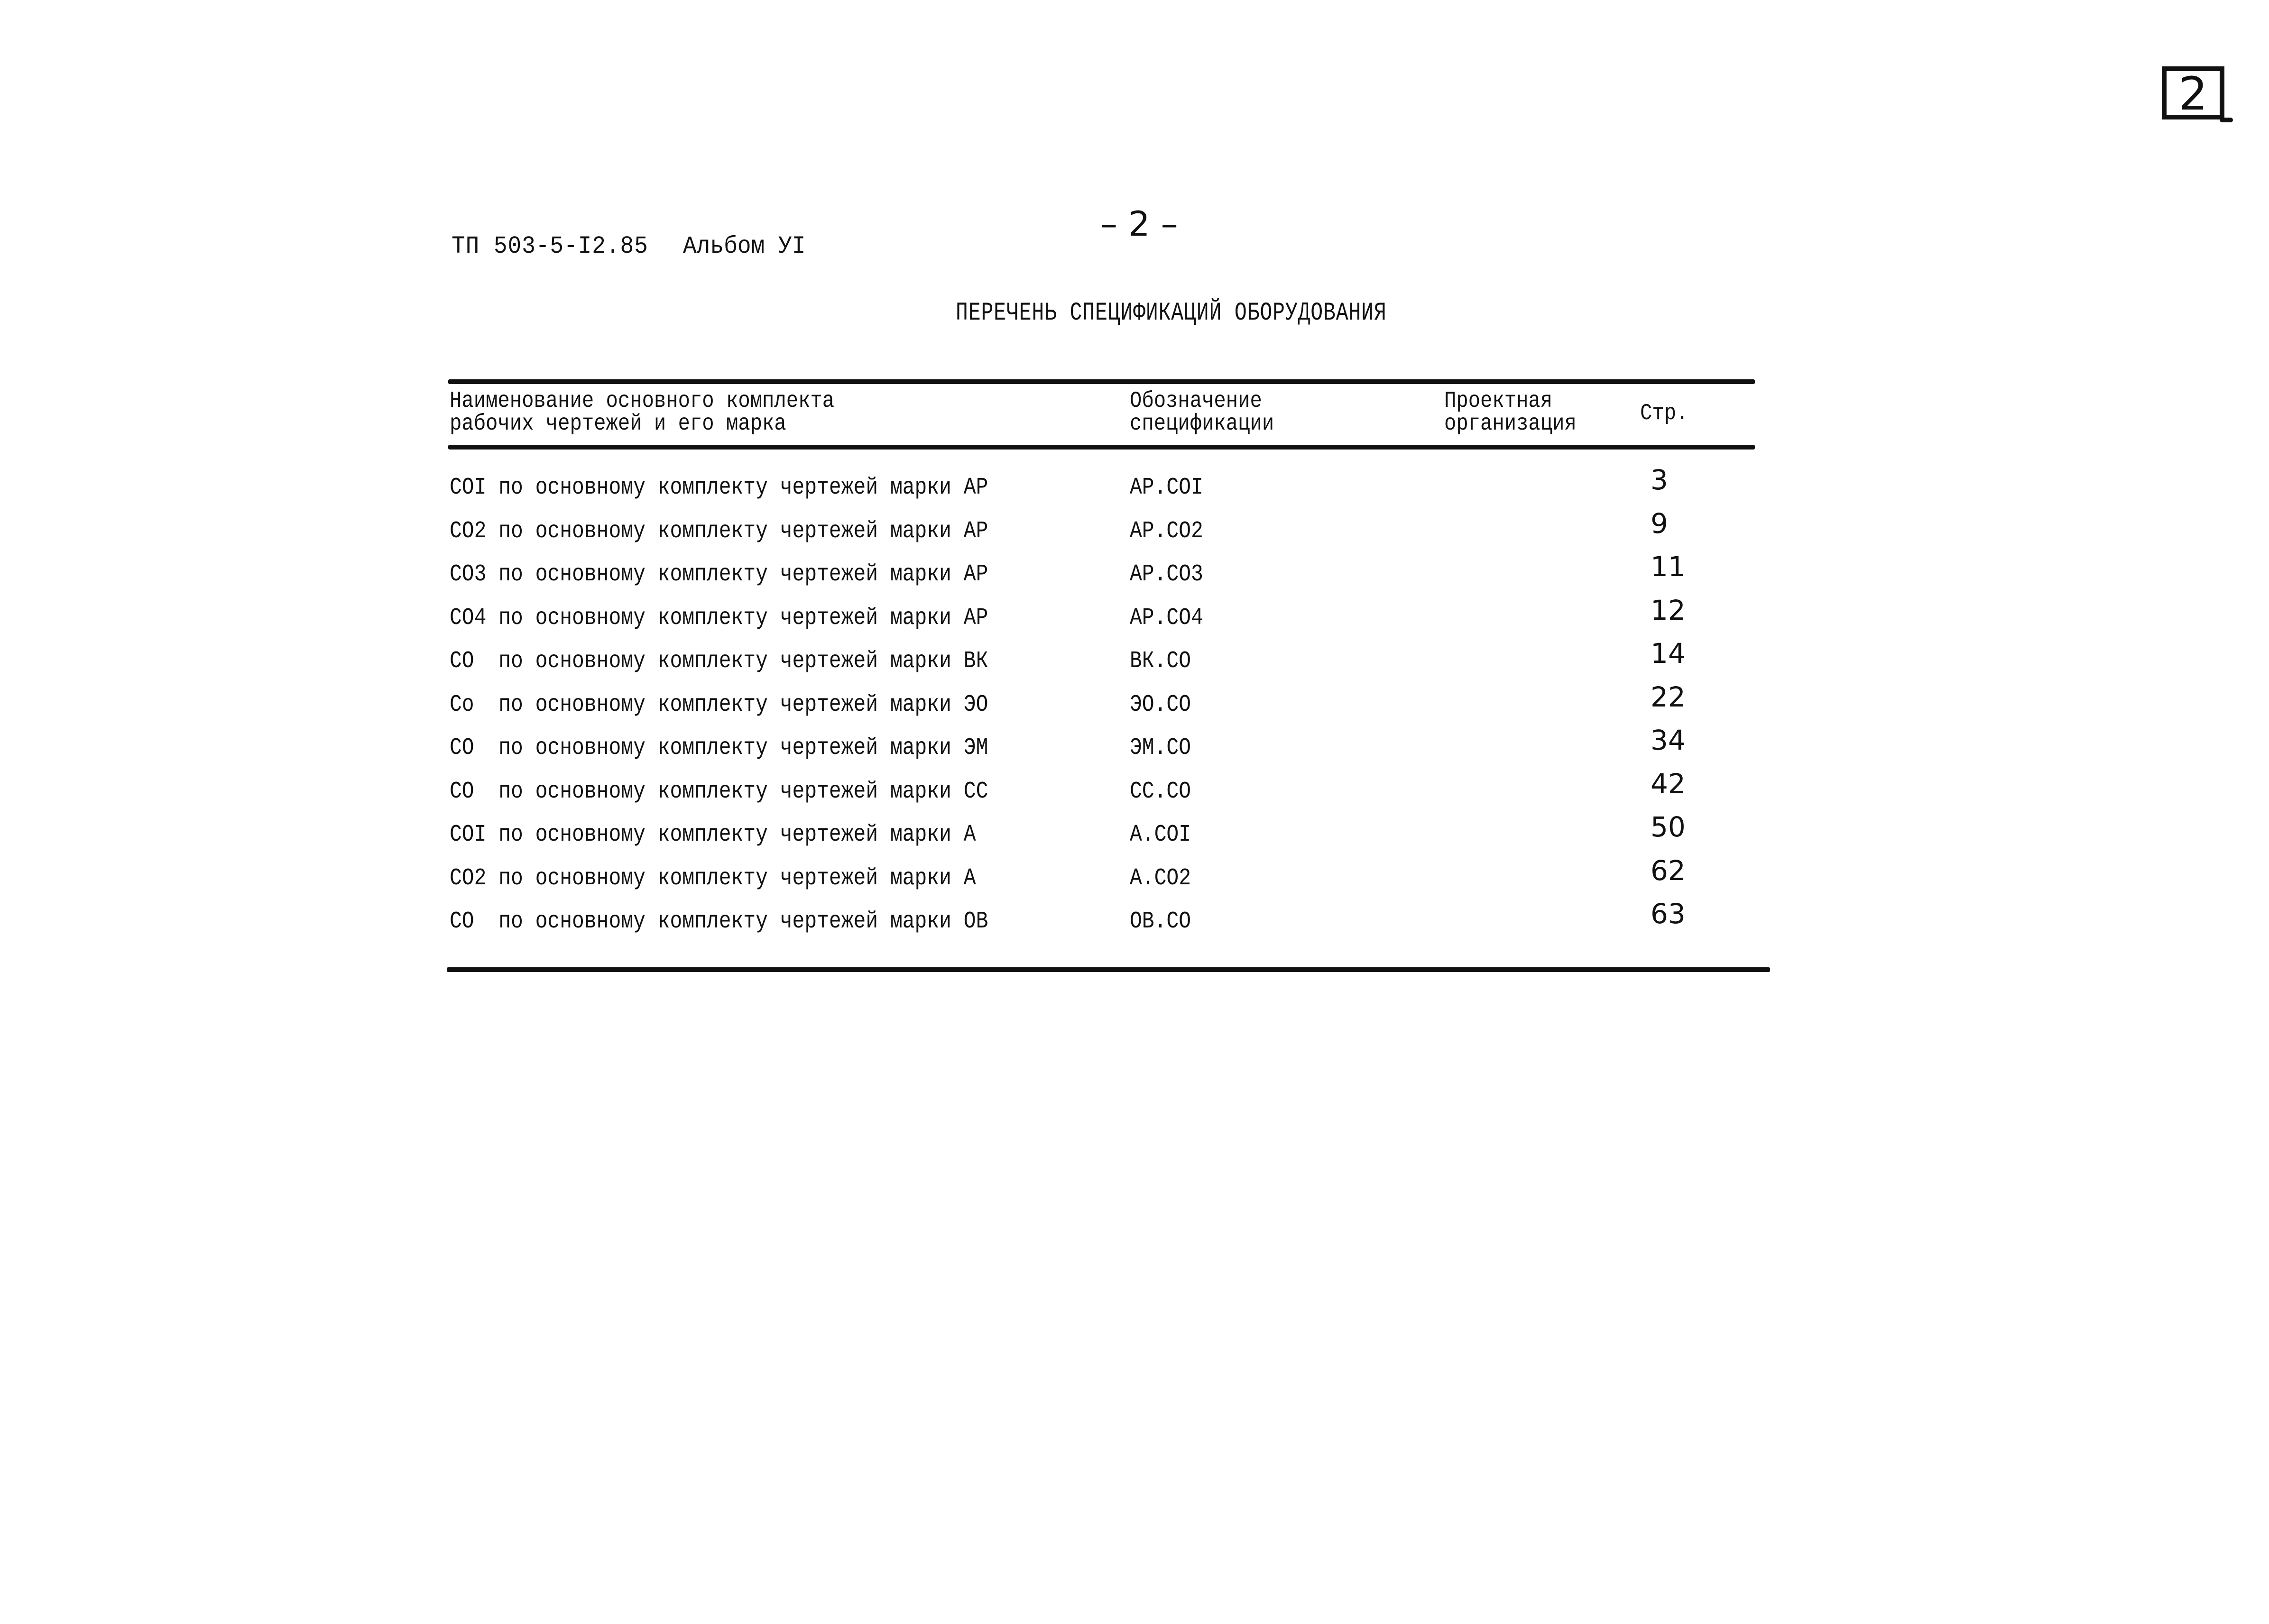  What do you see at coordinates (618, 424) in the screenshot?
I see `header-name-line2: рабочих чертежей и его марка` at bounding box center [618, 424].